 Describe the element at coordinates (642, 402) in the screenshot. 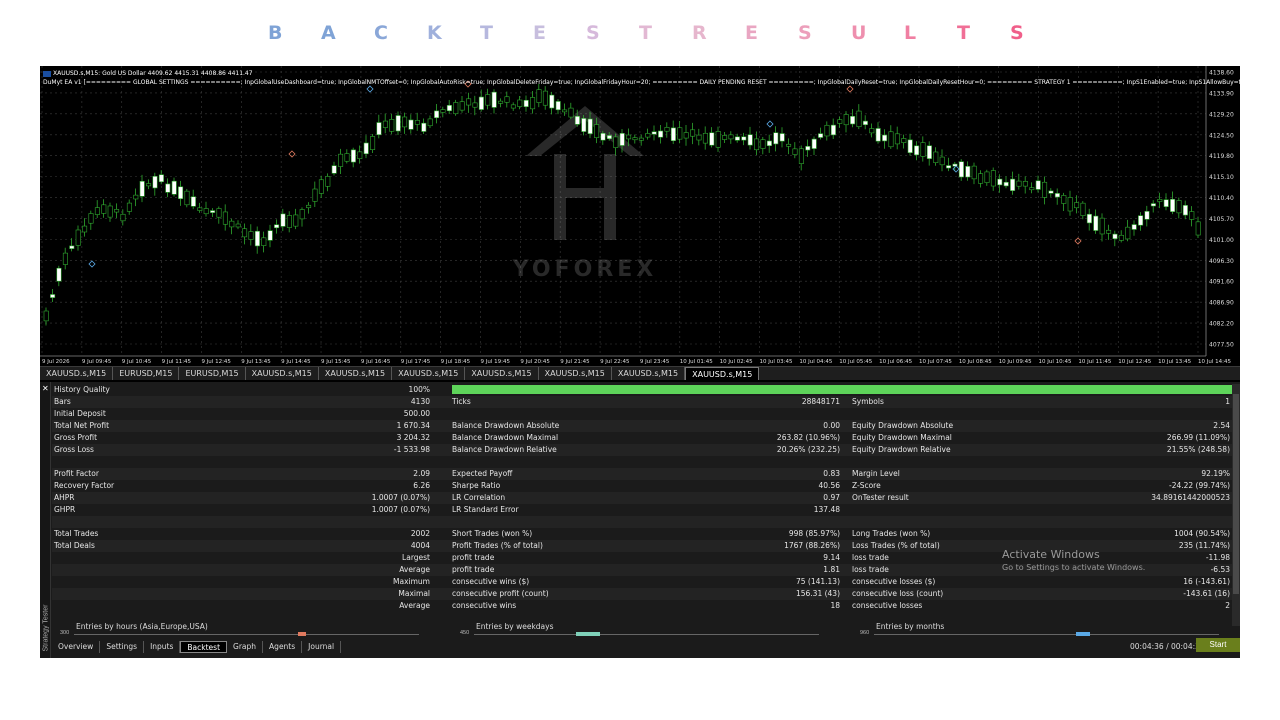

I see `report-row: Bars 4130 Ticks 28848171 Symbols 1` at that location.